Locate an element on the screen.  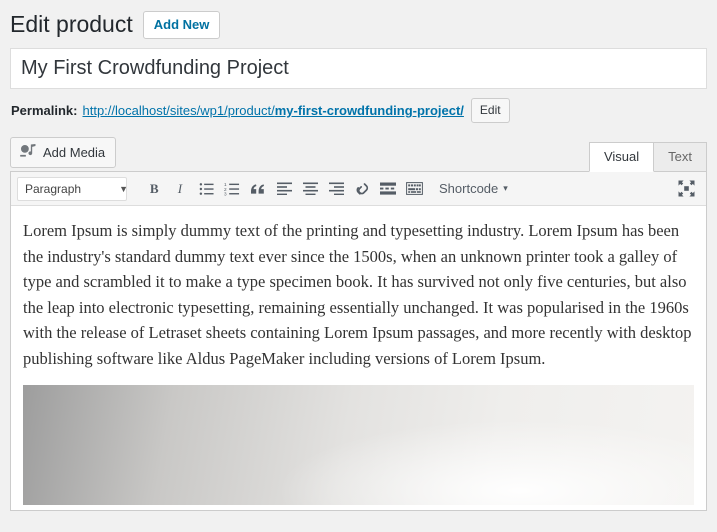
page-title: Edit product is located at coordinates (71, 24).